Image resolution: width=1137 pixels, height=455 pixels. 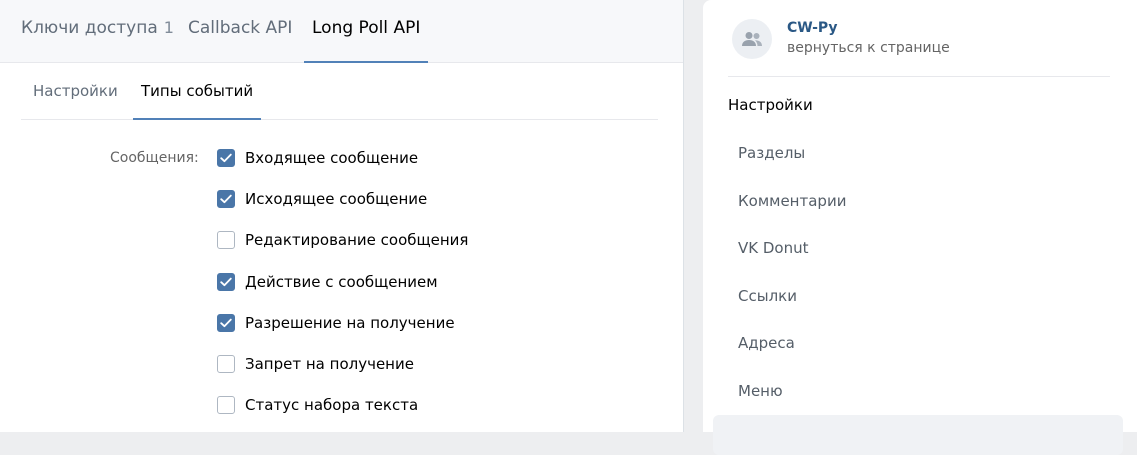 What do you see at coordinates (767, 296) in the screenshot?
I see `sidebar-item-links: Ссылки` at bounding box center [767, 296].